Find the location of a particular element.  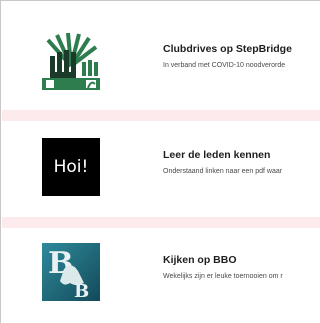

svg-text: B is located at coordinates (81, 291).